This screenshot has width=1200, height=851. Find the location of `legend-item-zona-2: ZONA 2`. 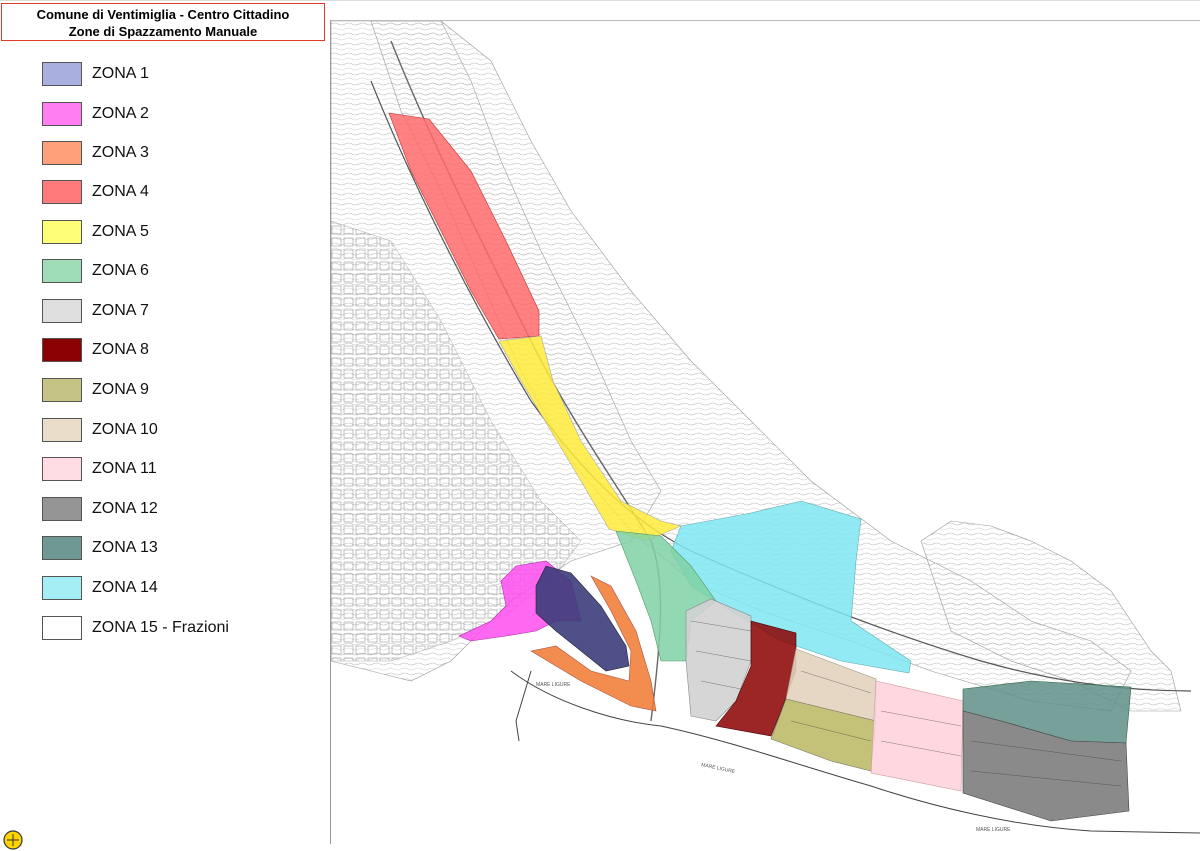

legend-item-zona-2: ZONA 2 is located at coordinates (172, 115).